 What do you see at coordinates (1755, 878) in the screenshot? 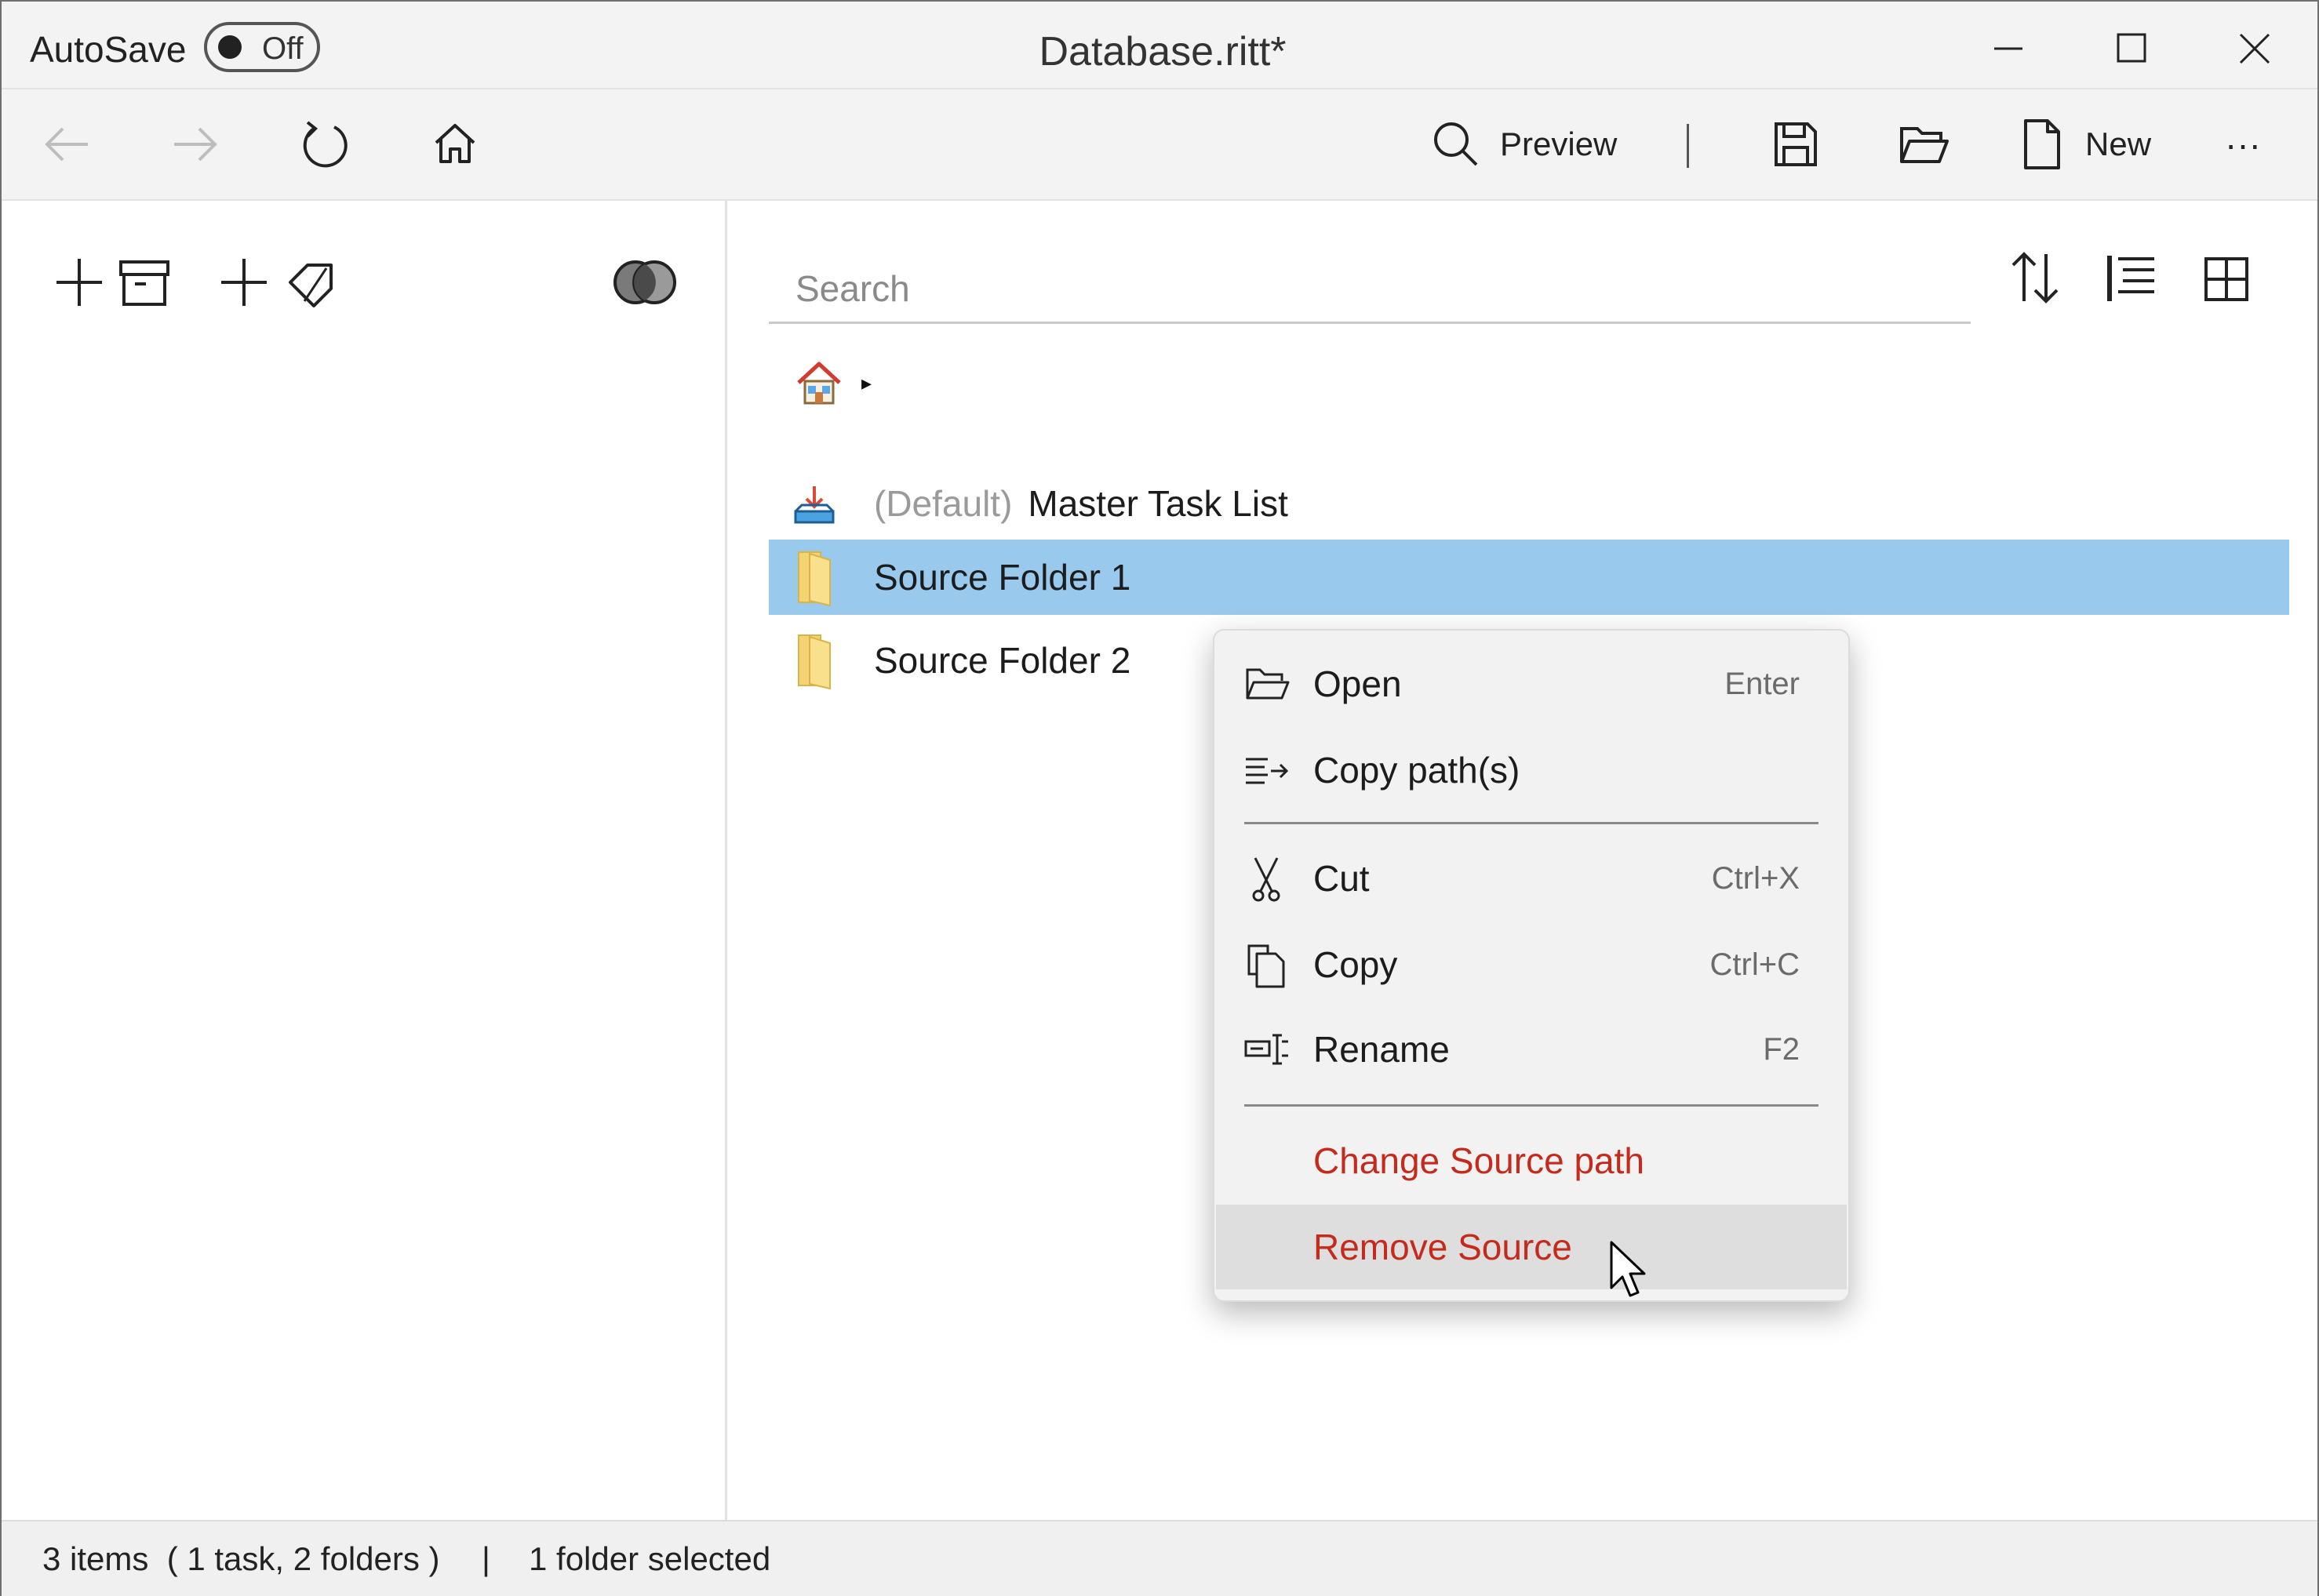
I see `menu-item-shortcut: Ctrl+X` at bounding box center [1755, 878].